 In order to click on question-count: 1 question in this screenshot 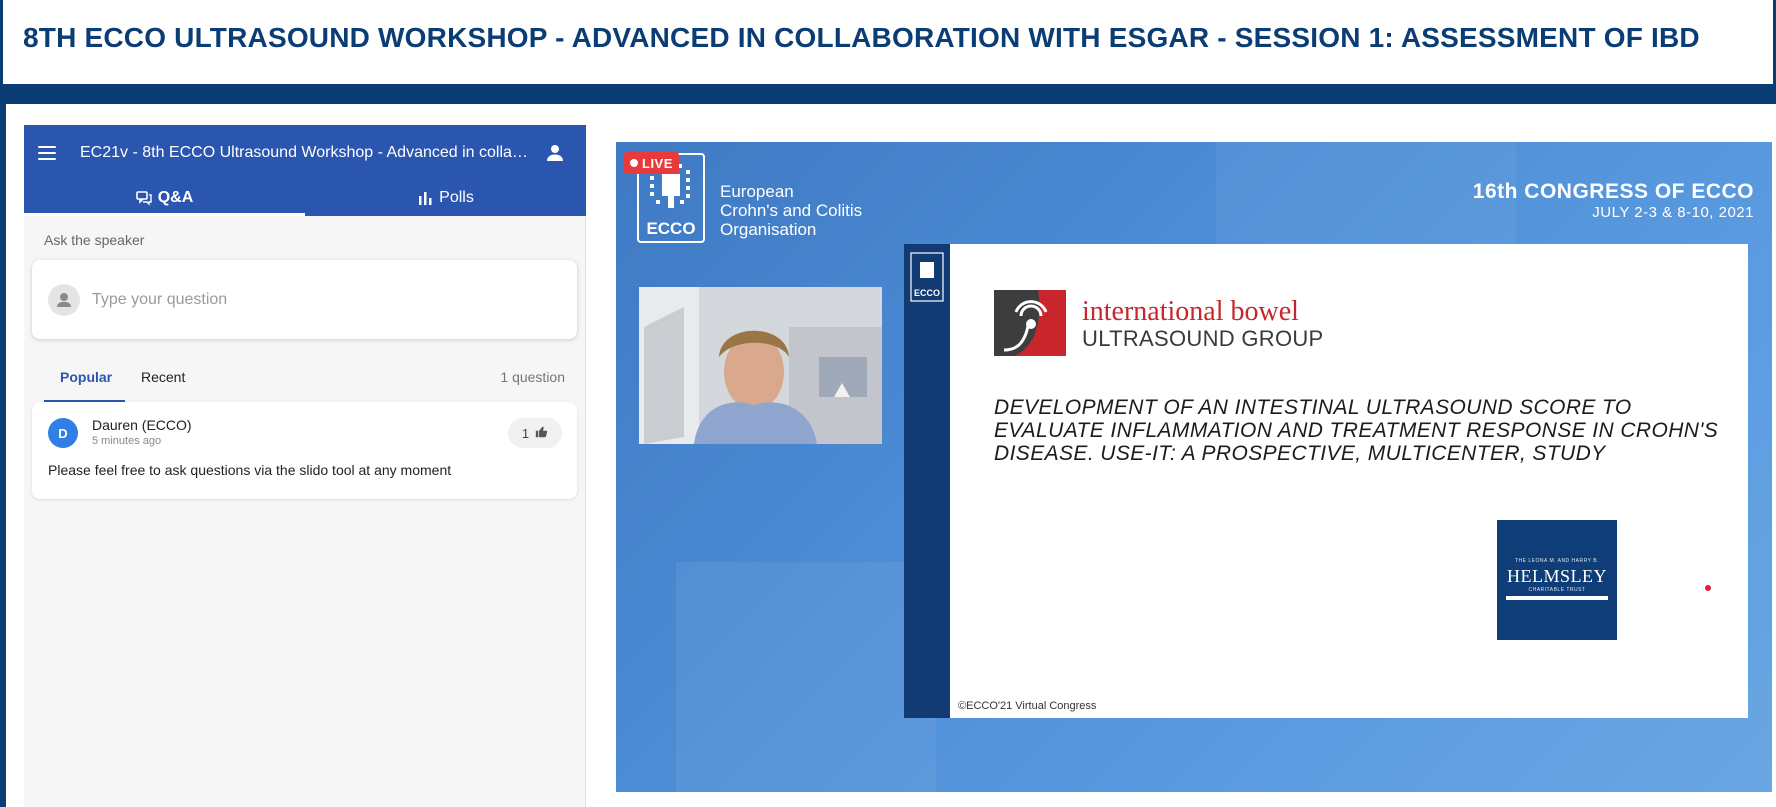, I will do `click(532, 377)`.